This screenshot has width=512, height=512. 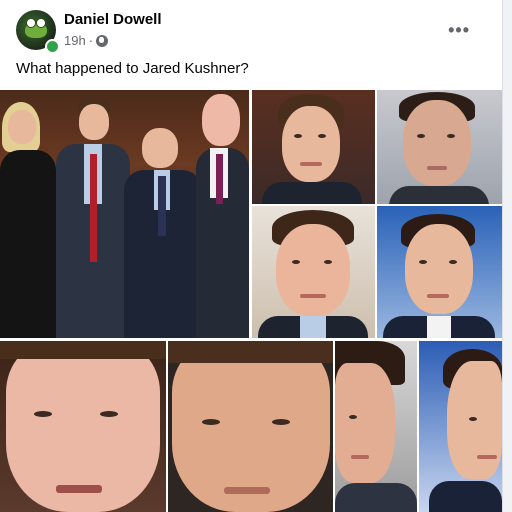 I want to click on post-timestamp: 19h, so click(x=75, y=40).